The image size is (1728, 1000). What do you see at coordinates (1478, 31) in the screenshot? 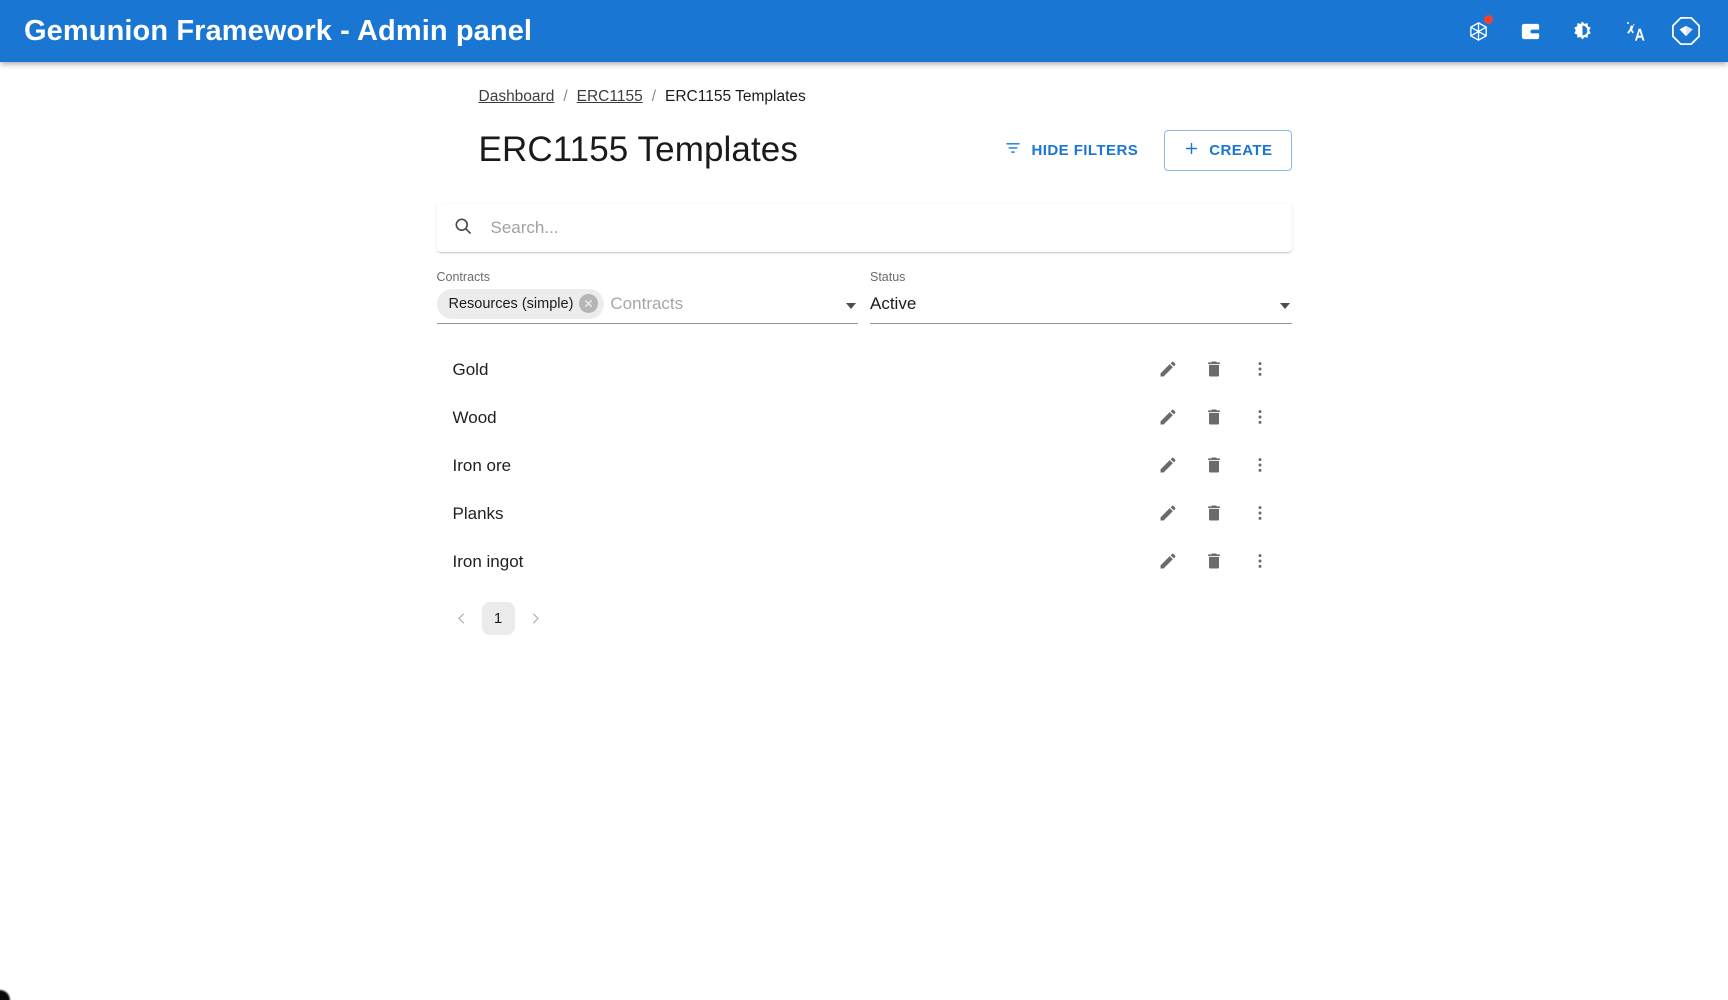
I see `ethereum-network-icon-button` at bounding box center [1478, 31].